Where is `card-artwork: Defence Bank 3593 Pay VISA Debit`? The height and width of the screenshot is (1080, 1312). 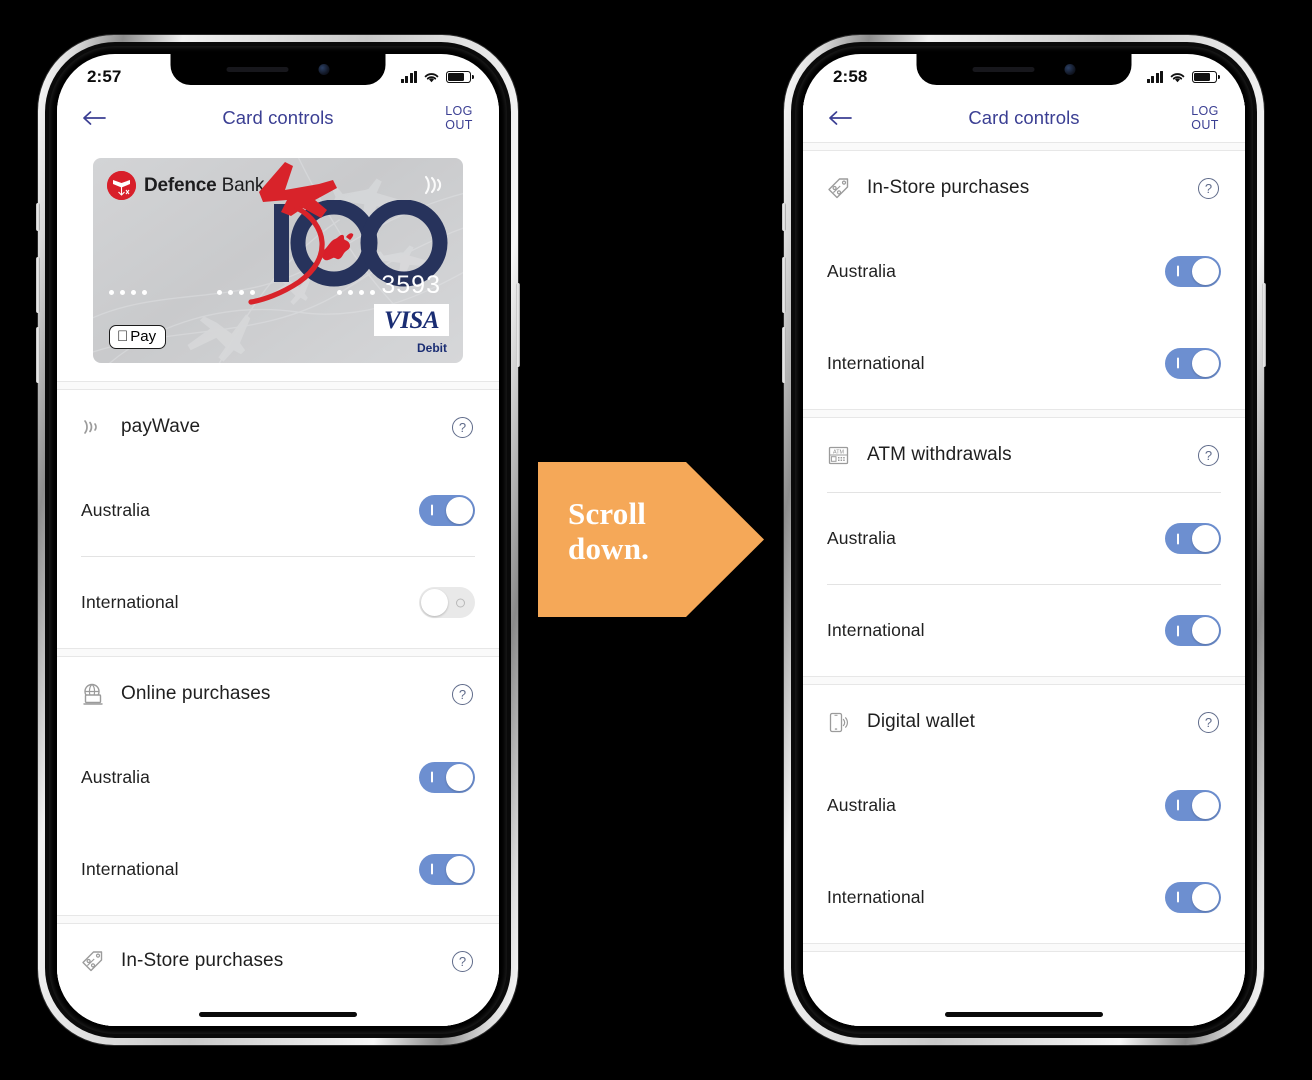
card-artwork: Defence Bank 3593 Pay VISA Debit is located at coordinates (278, 260).